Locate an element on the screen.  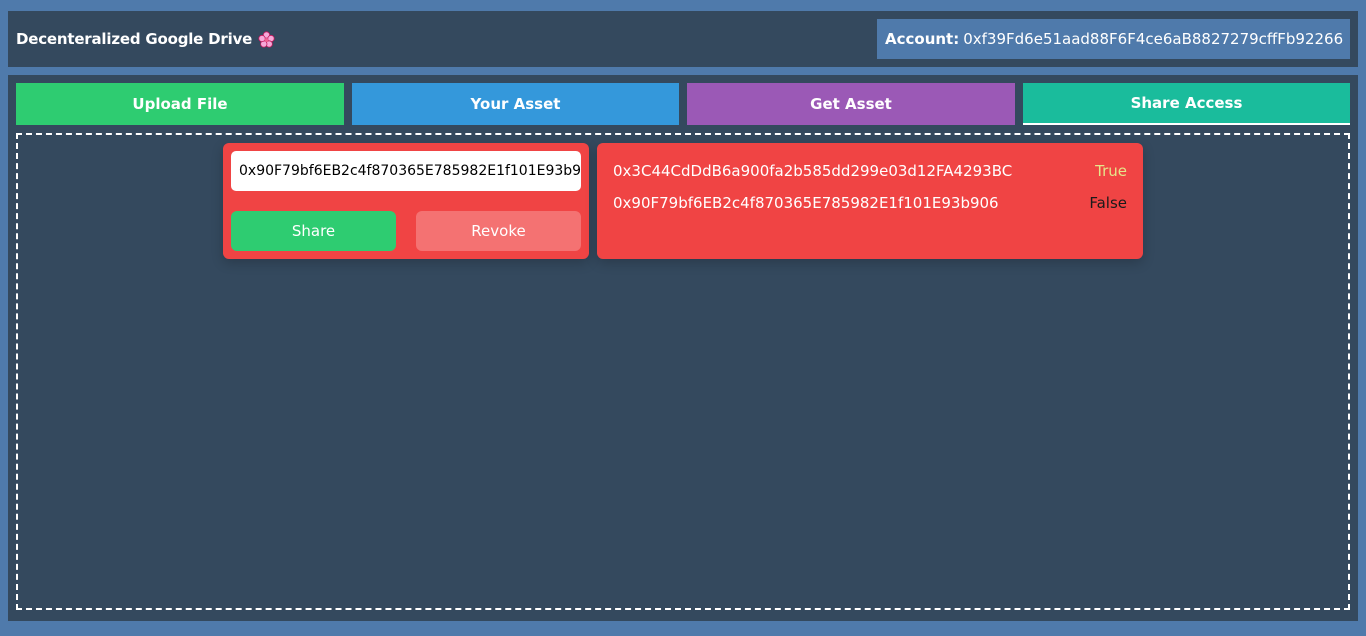
app-title: Decenteralized Google Drive is located at coordinates (134, 39).